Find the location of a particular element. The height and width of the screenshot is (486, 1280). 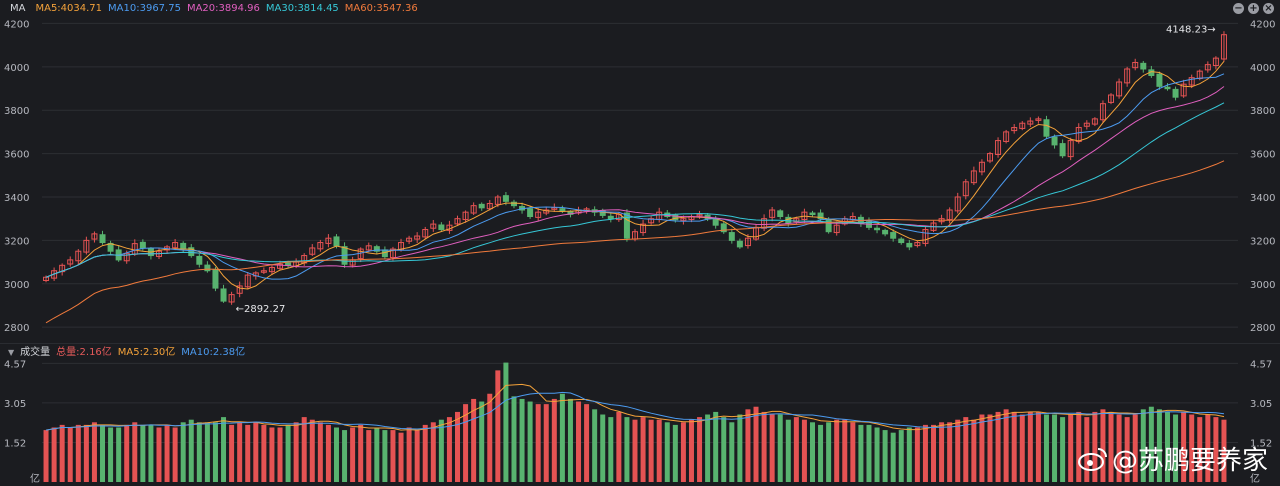

y-tick-label-right: 3200 is located at coordinates (1262, 241).